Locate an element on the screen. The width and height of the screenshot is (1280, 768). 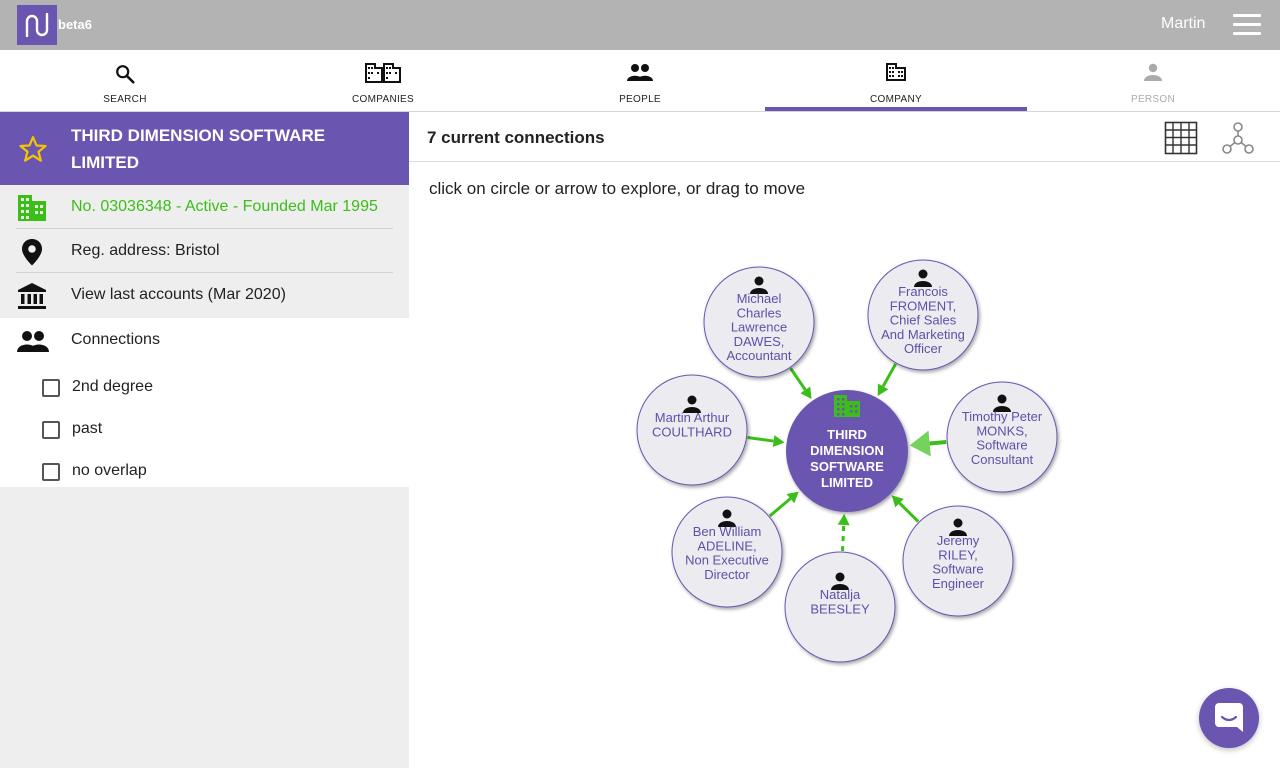
person-node: MichaelCharlesLawrenceDAWES,Accountant is located at coordinates (759, 322).